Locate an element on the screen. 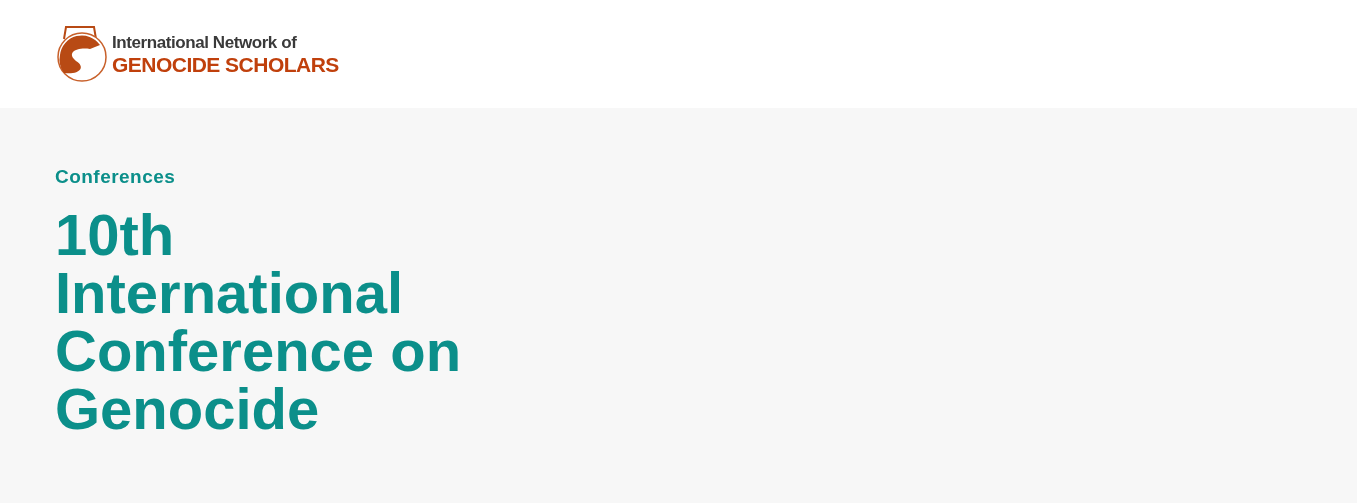 Image resolution: width=1357 pixels, height=503 pixels. logo-name: GENOCIDE SCHOLARS is located at coordinates (225, 64).